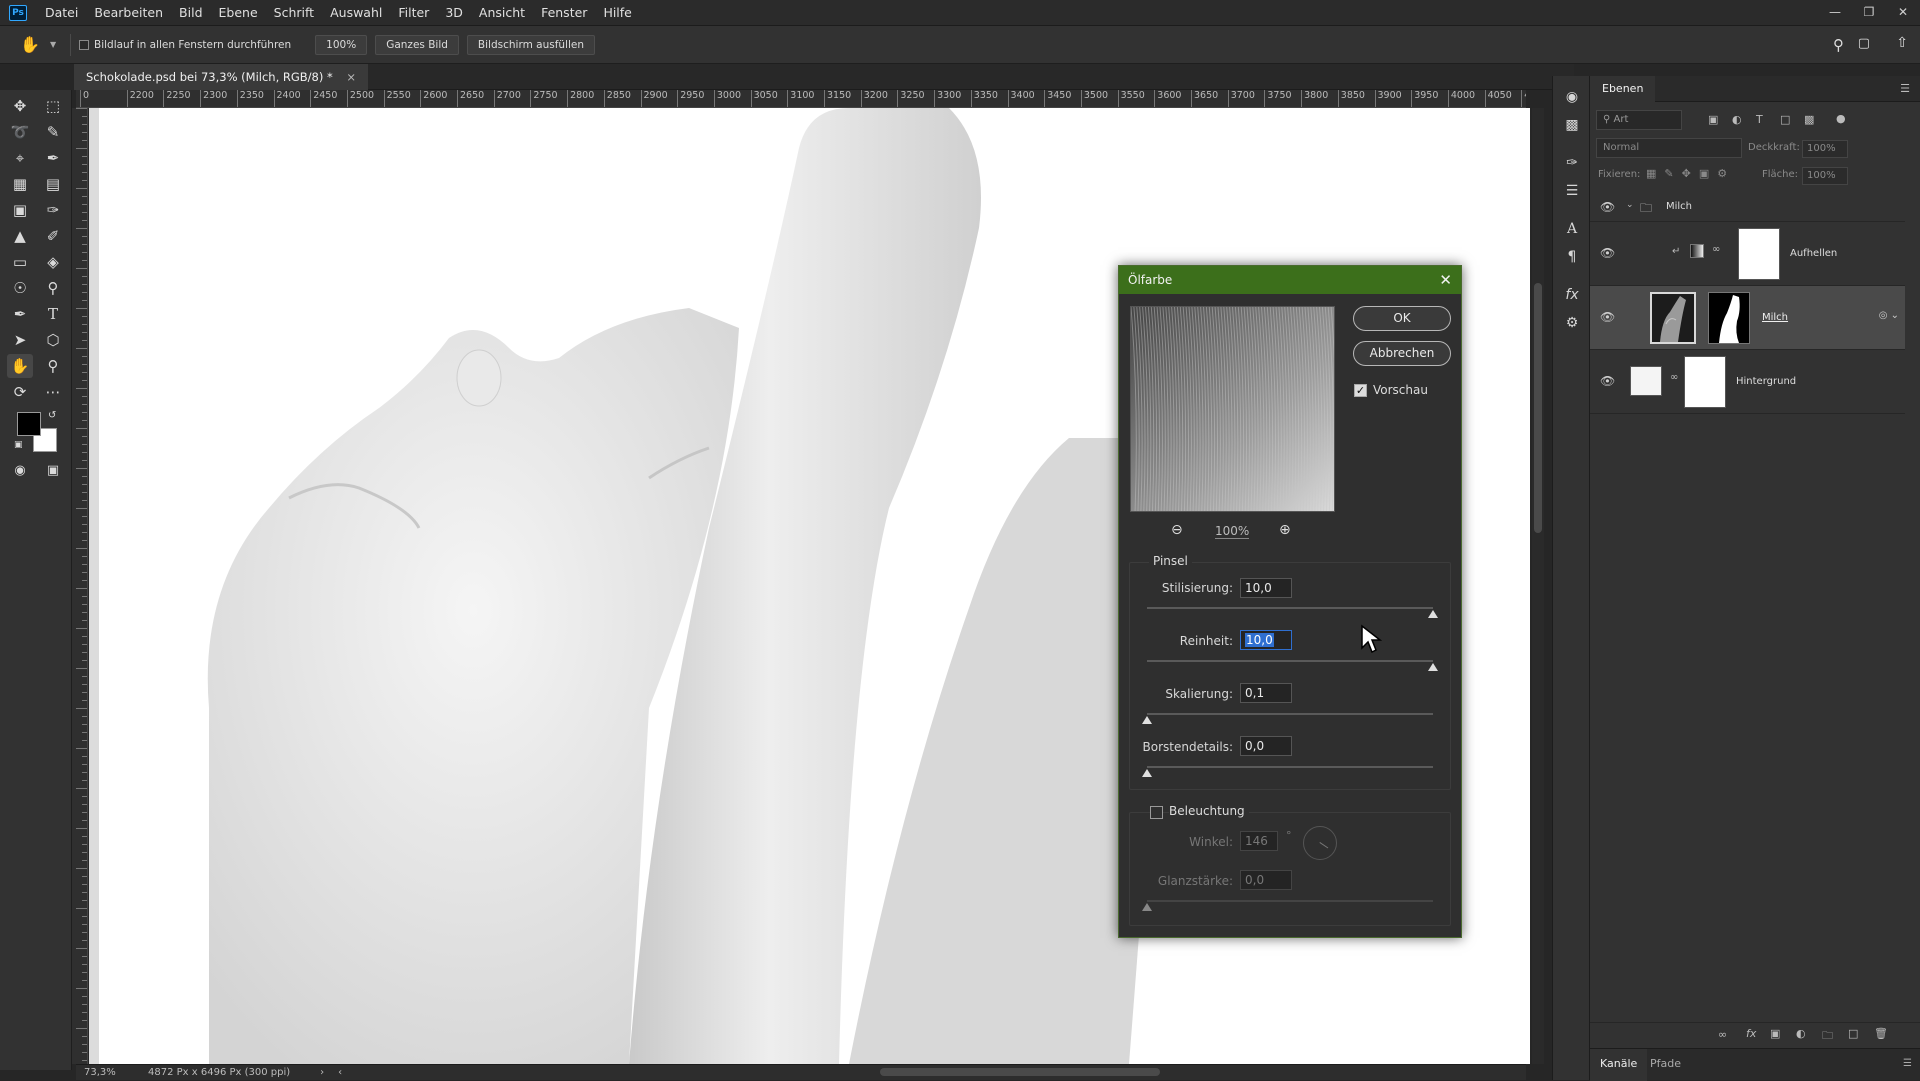  What do you see at coordinates (1538, 586) in the screenshot?
I see `vertical-scrollbar` at bounding box center [1538, 586].